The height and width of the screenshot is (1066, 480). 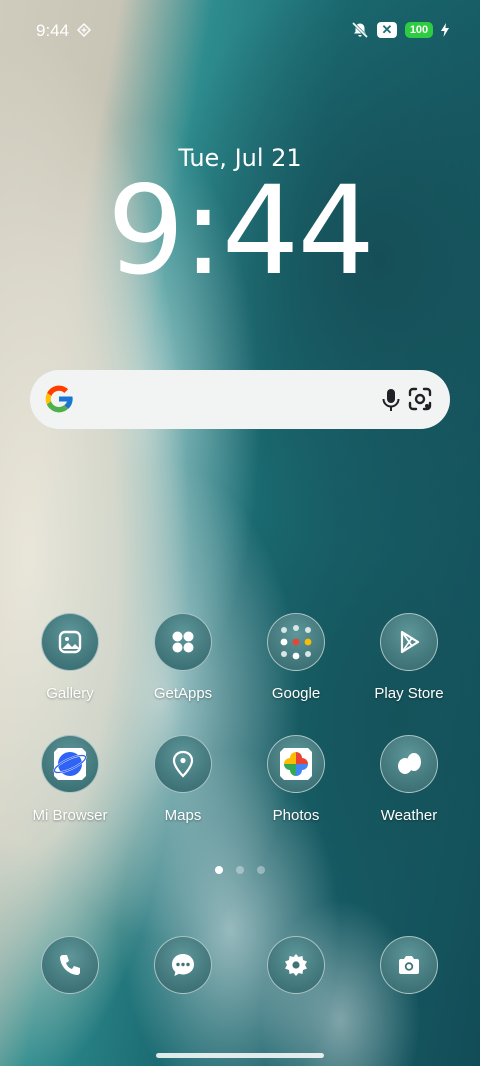 What do you see at coordinates (296, 764) in the screenshot?
I see `photos-icon` at bounding box center [296, 764].